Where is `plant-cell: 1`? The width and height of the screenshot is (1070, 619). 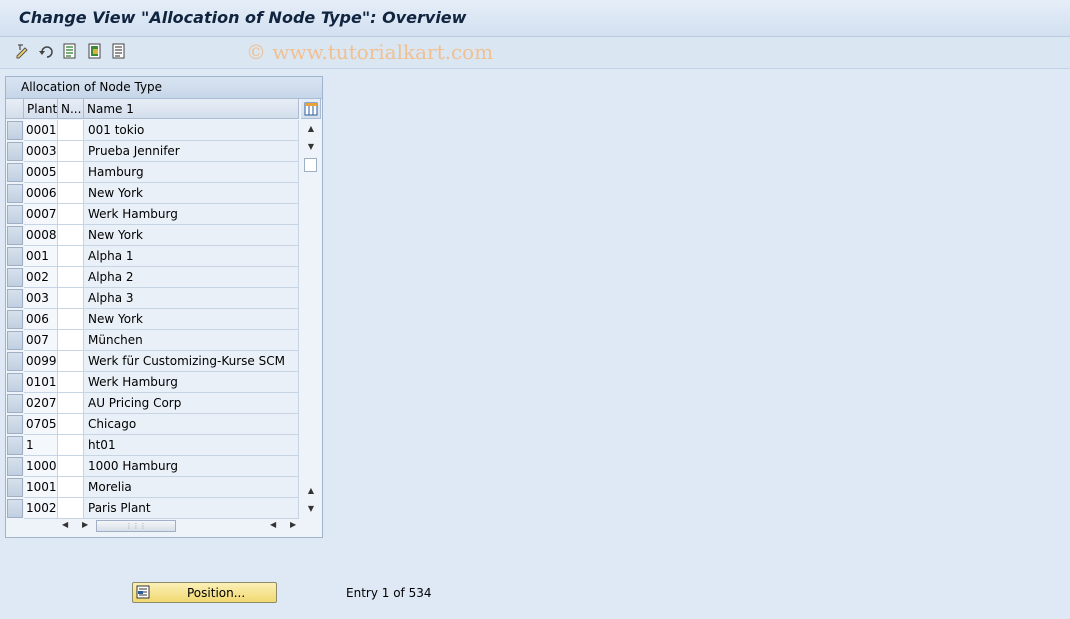
plant-cell: 1 is located at coordinates (41, 445).